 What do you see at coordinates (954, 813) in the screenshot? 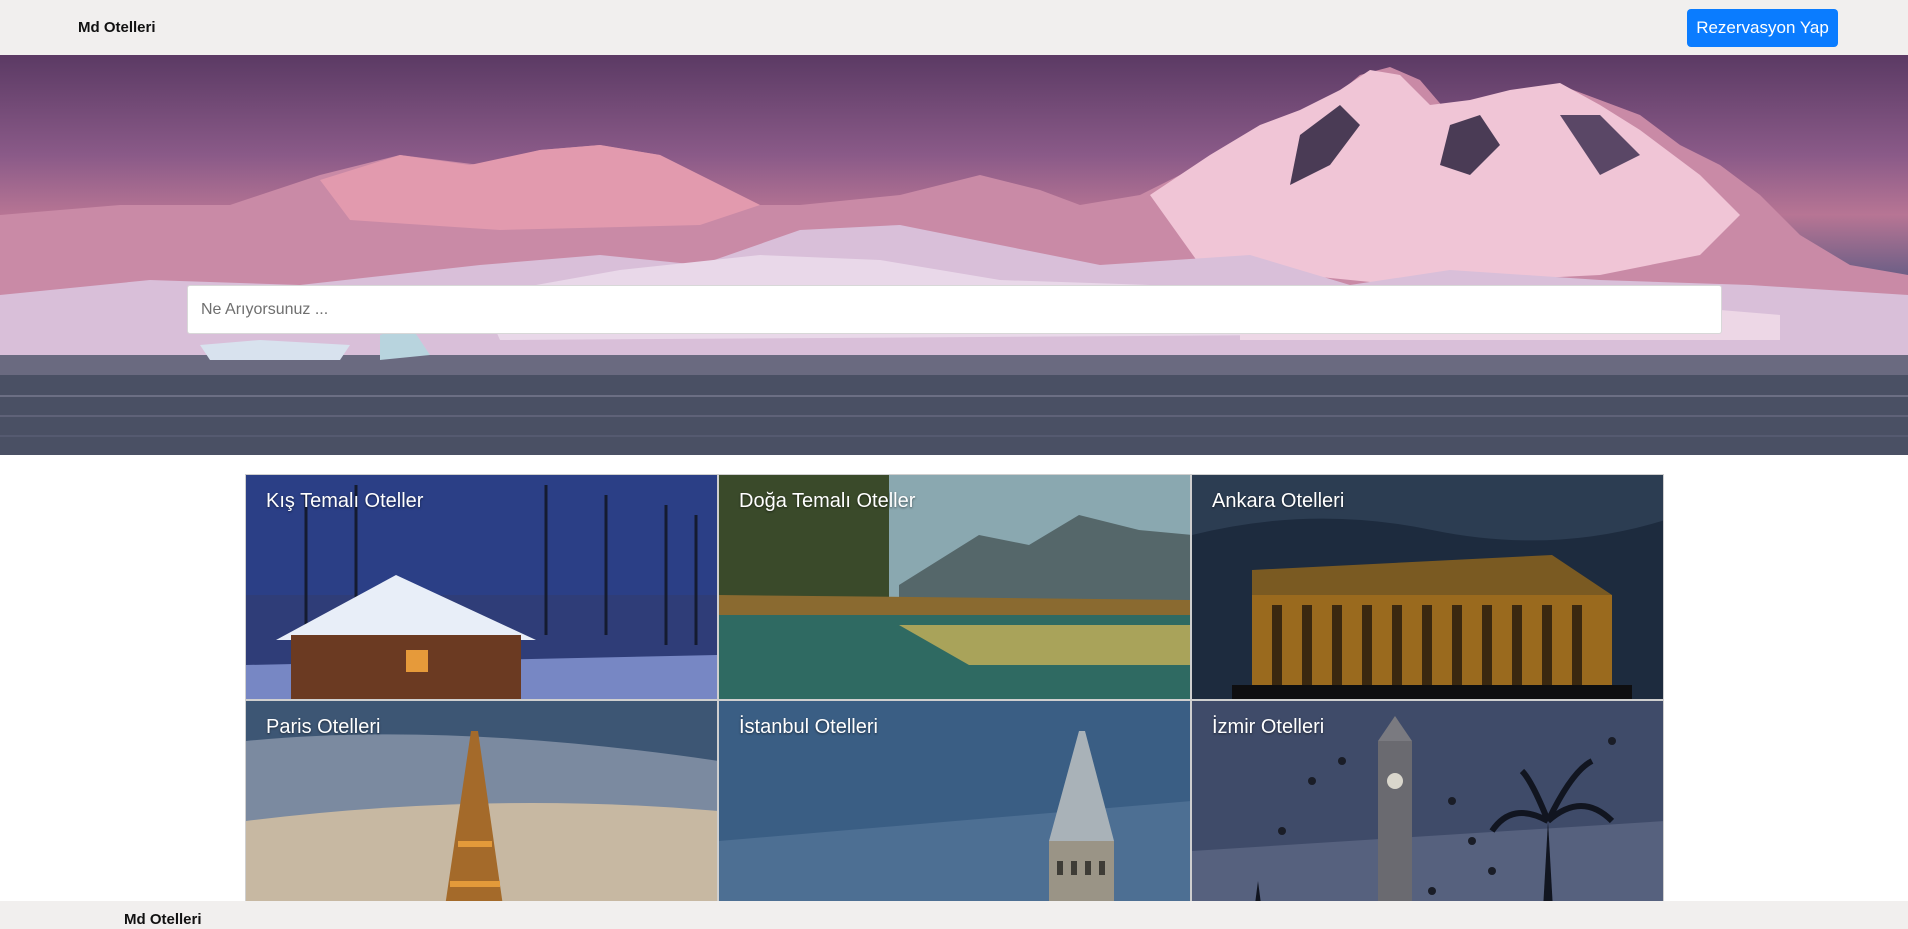
I see `category-card-istanbul: İstanbul Otelleri` at bounding box center [954, 813].